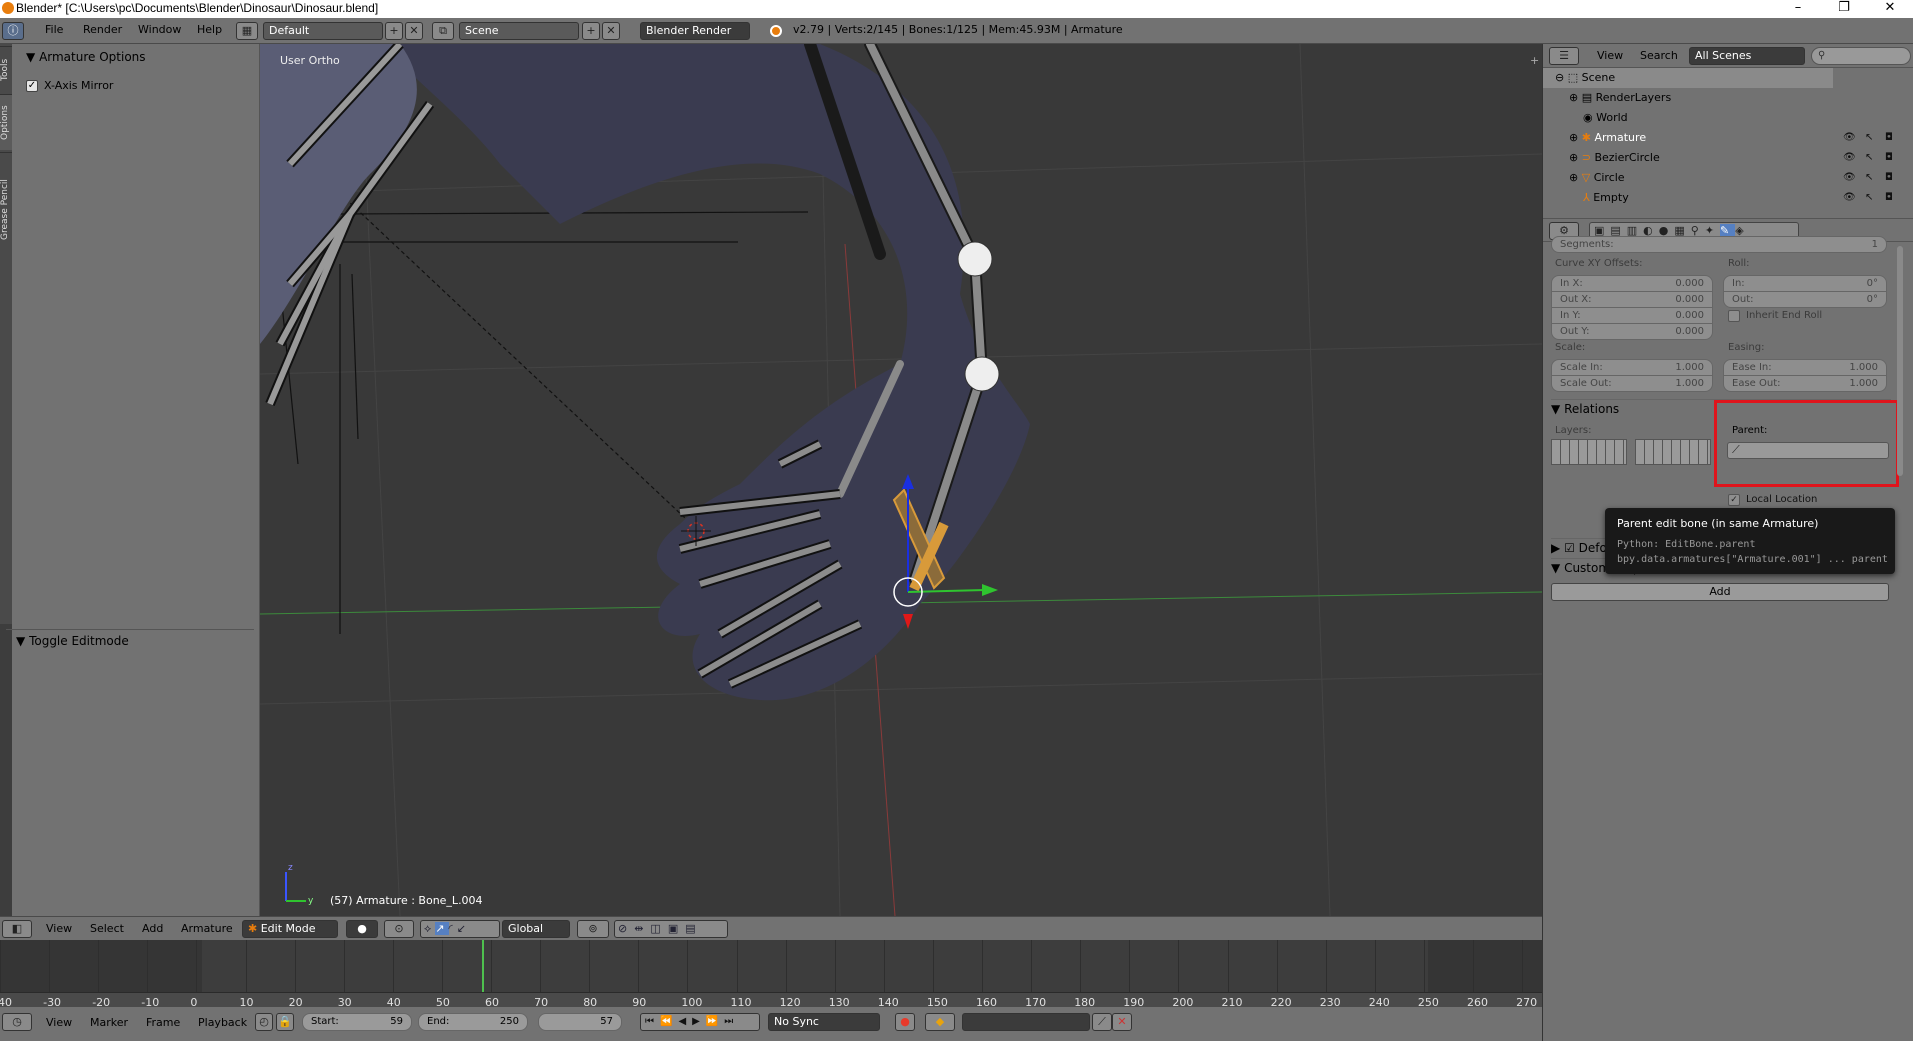  Describe the element at coordinates (1659, 55) in the screenshot. I see `outliner-menu-search: Search` at that location.